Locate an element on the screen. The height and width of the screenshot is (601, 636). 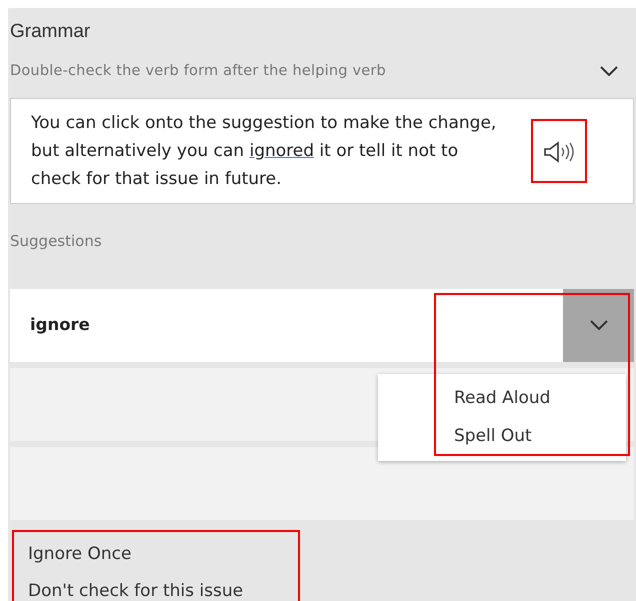
menu-item: Read Aloud is located at coordinates (502, 399).